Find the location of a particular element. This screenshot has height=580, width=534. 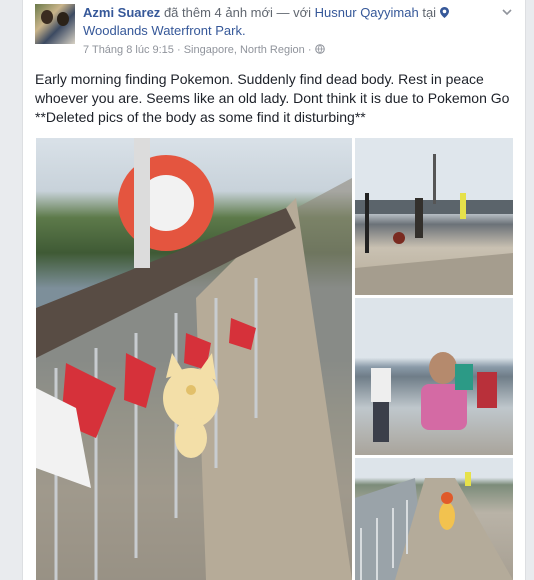

author-avatar is located at coordinates (55, 24).